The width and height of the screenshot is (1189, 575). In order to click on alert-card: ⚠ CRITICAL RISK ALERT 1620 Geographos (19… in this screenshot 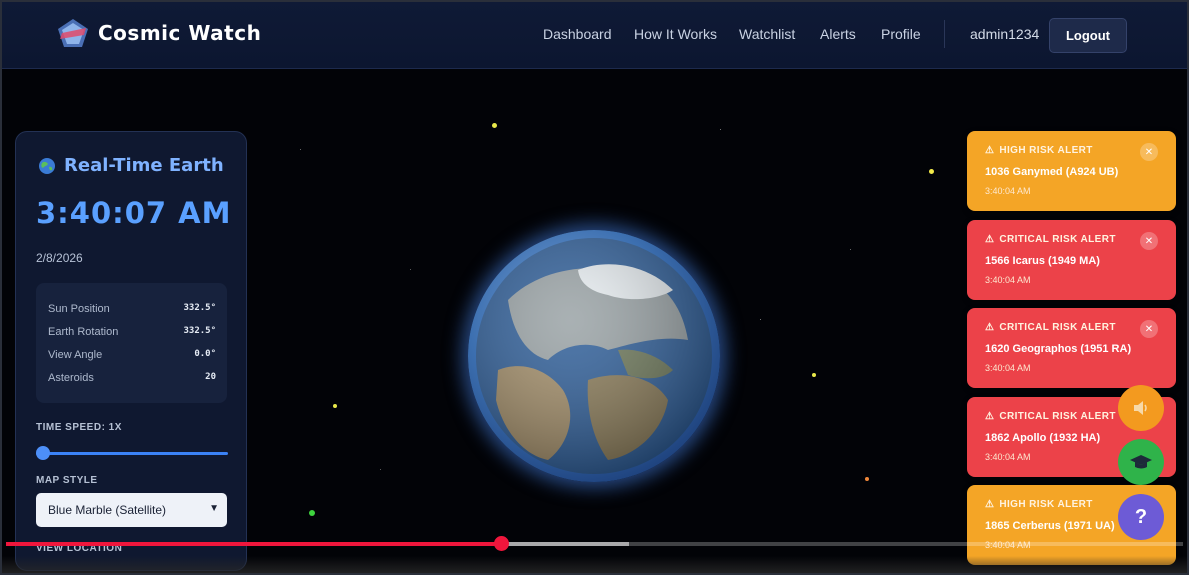, I will do `click(1071, 348)`.